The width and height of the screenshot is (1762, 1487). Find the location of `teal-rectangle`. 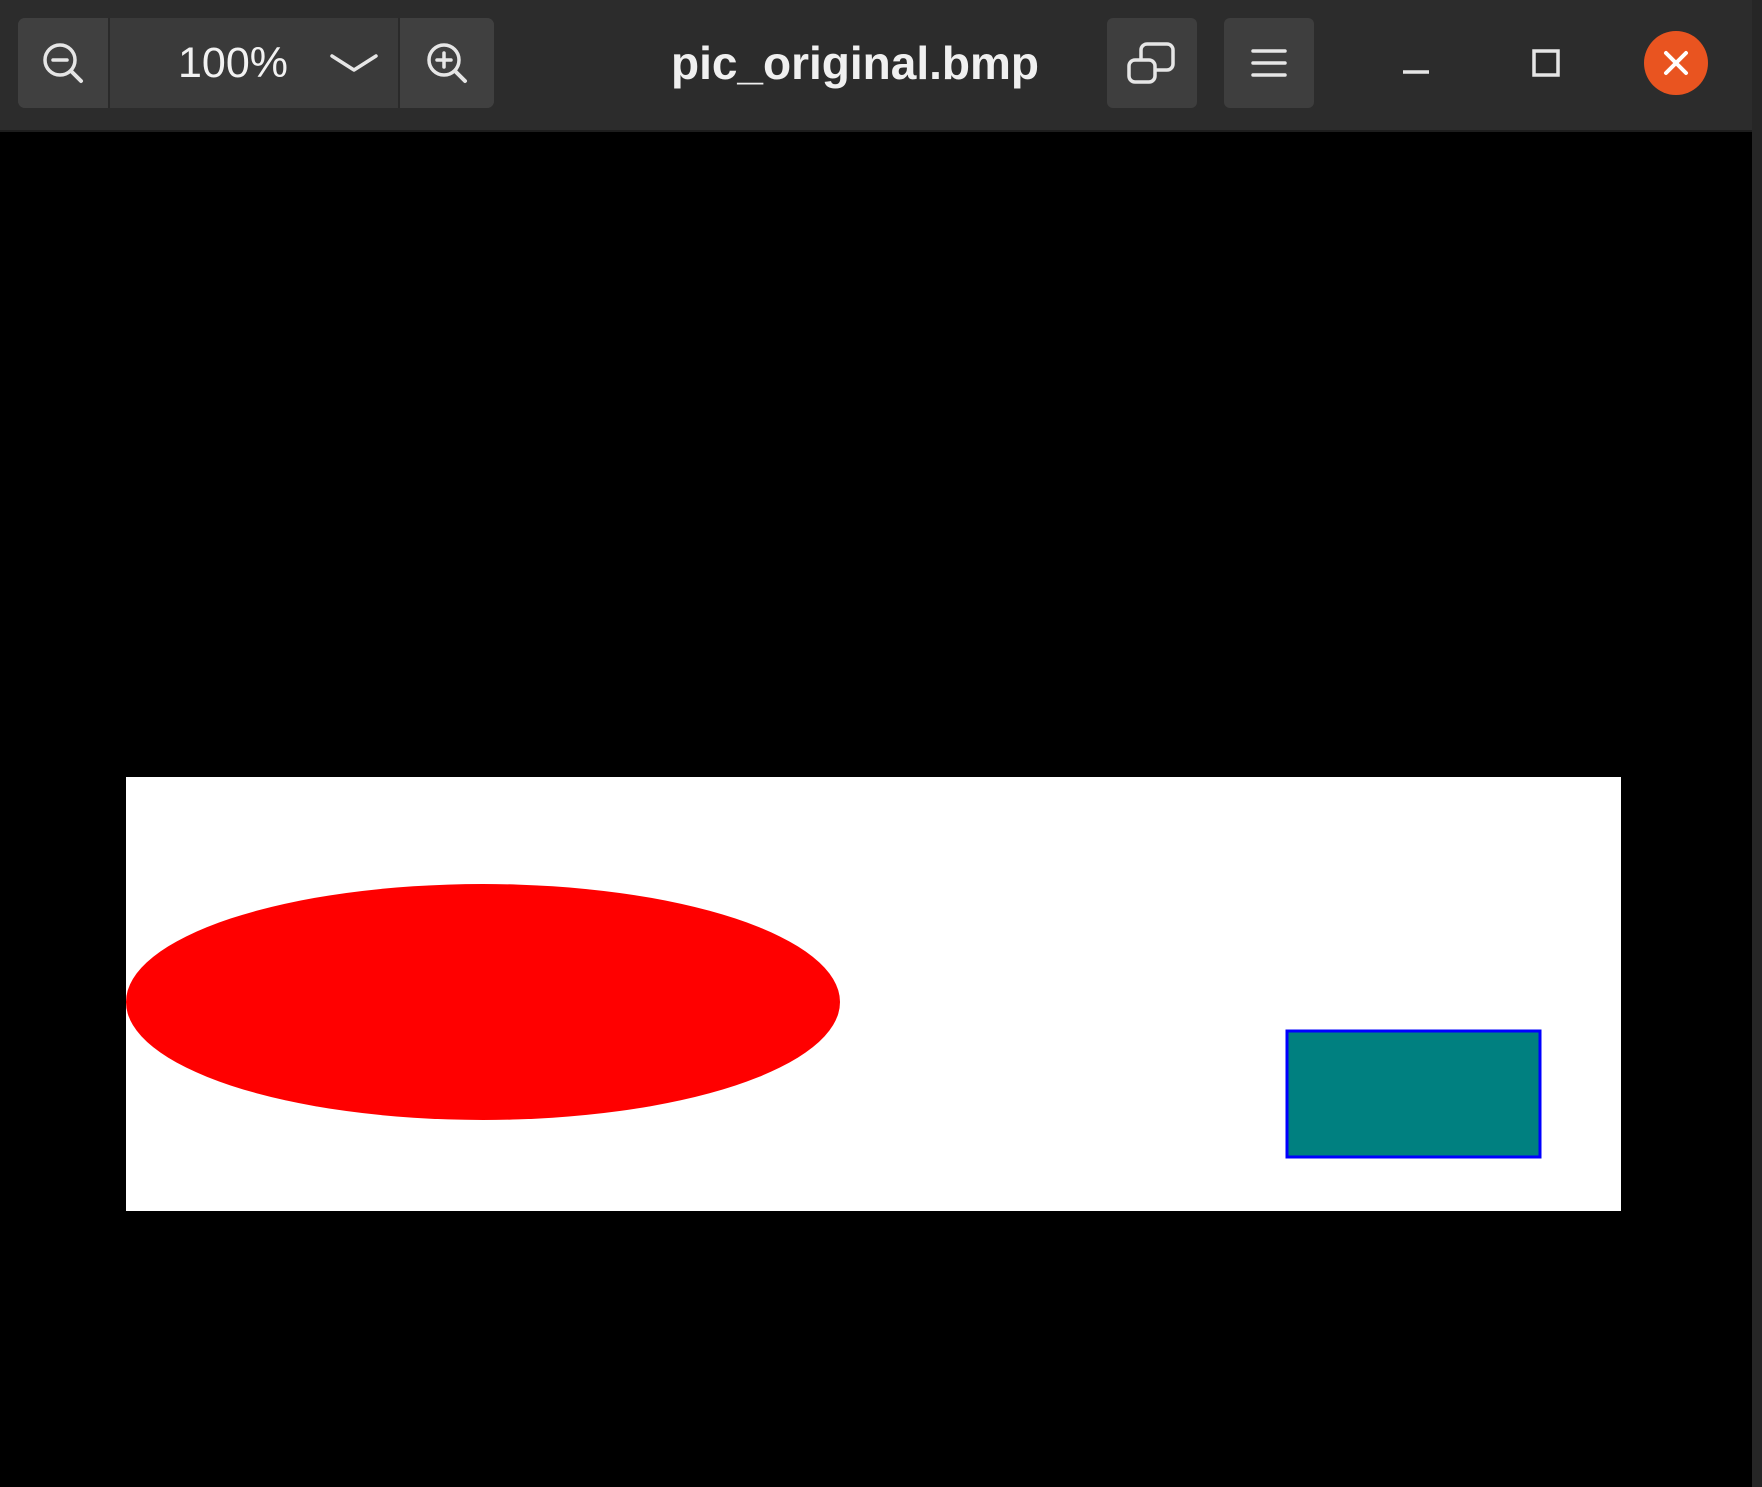

teal-rectangle is located at coordinates (1413, 1094).